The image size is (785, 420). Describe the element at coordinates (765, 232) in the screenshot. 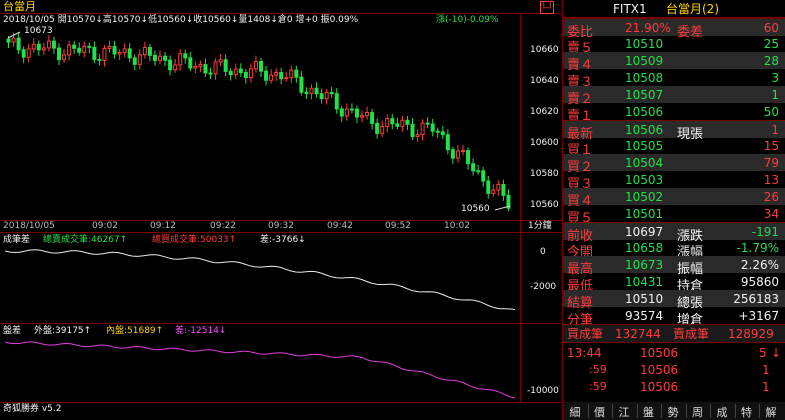

I see `quote-value-2: -191` at that location.